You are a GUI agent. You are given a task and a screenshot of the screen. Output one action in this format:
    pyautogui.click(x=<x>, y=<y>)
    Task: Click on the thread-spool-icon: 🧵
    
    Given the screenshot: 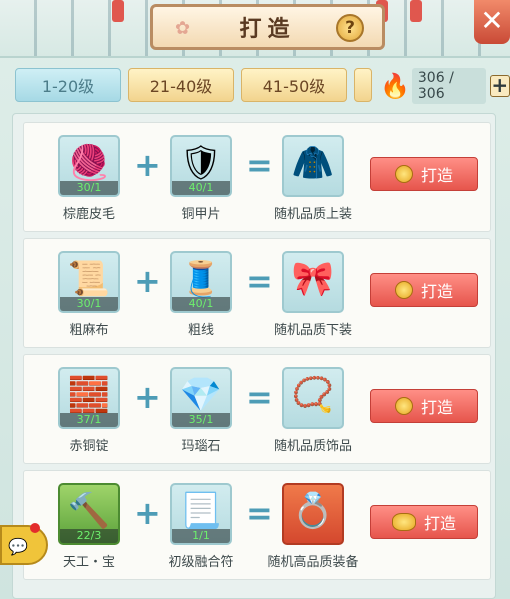 What is the action you would take?
    pyautogui.click(x=201, y=279)
    